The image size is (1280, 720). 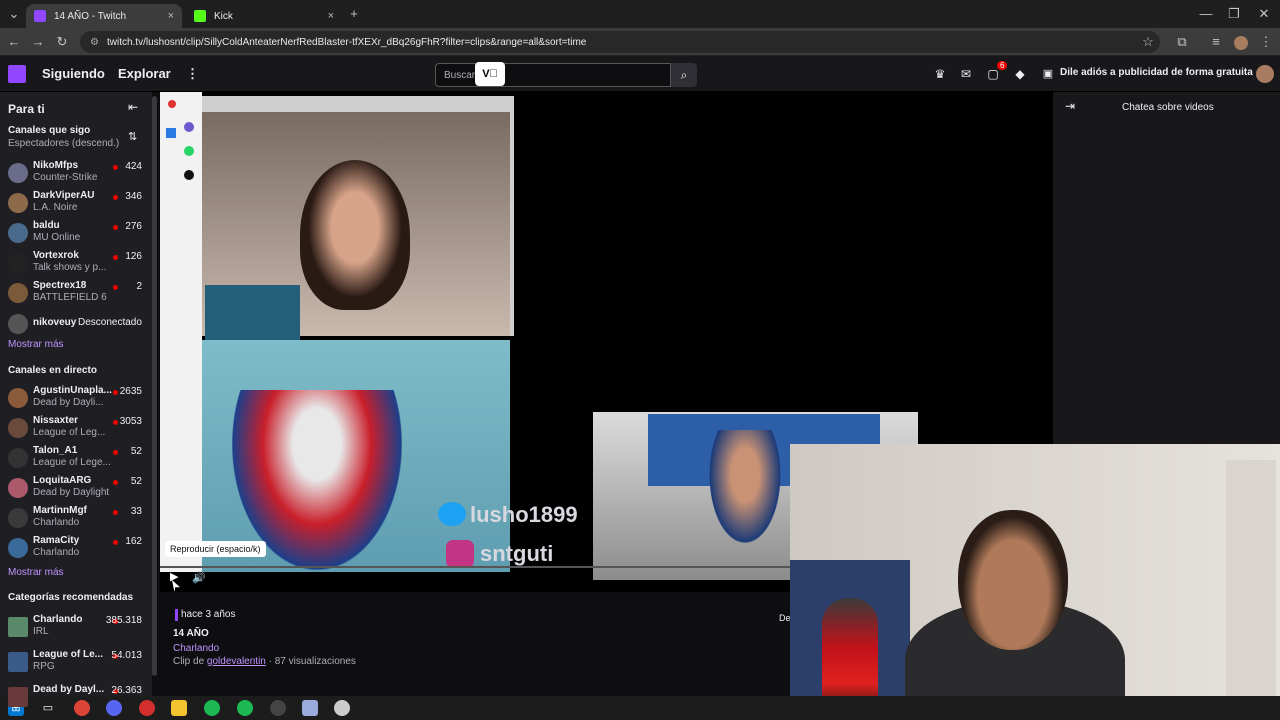 What do you see at coordinates (310, 708) in the screenshot?
I see `app-icon` at bounding box center [310, 708].